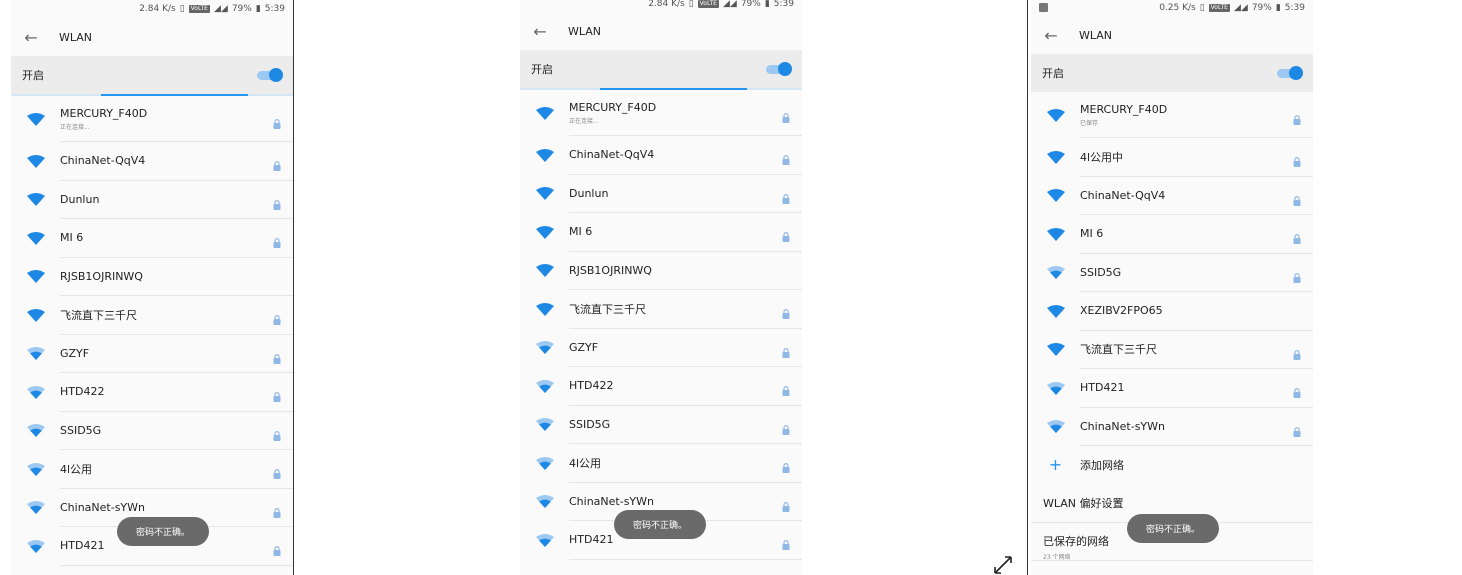 Image resolution: width=1462 pixels, height=575 pixels. I want to click on panel-divider, so click(1027, 287).